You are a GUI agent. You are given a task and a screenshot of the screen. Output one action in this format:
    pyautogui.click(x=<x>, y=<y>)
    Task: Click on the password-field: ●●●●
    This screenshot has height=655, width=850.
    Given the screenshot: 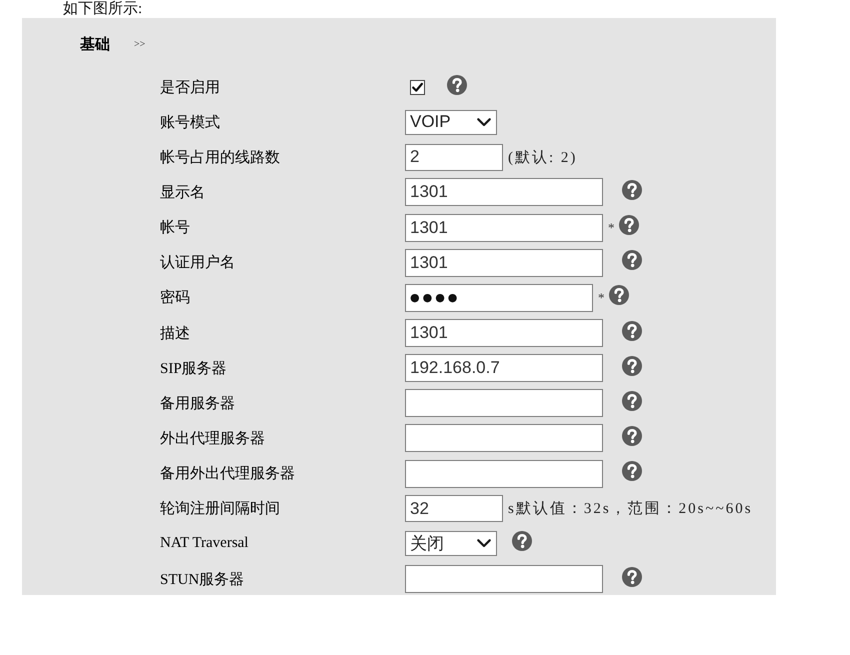 What is the action you would take?
    pyautogui.click(x=499, y=298)
    